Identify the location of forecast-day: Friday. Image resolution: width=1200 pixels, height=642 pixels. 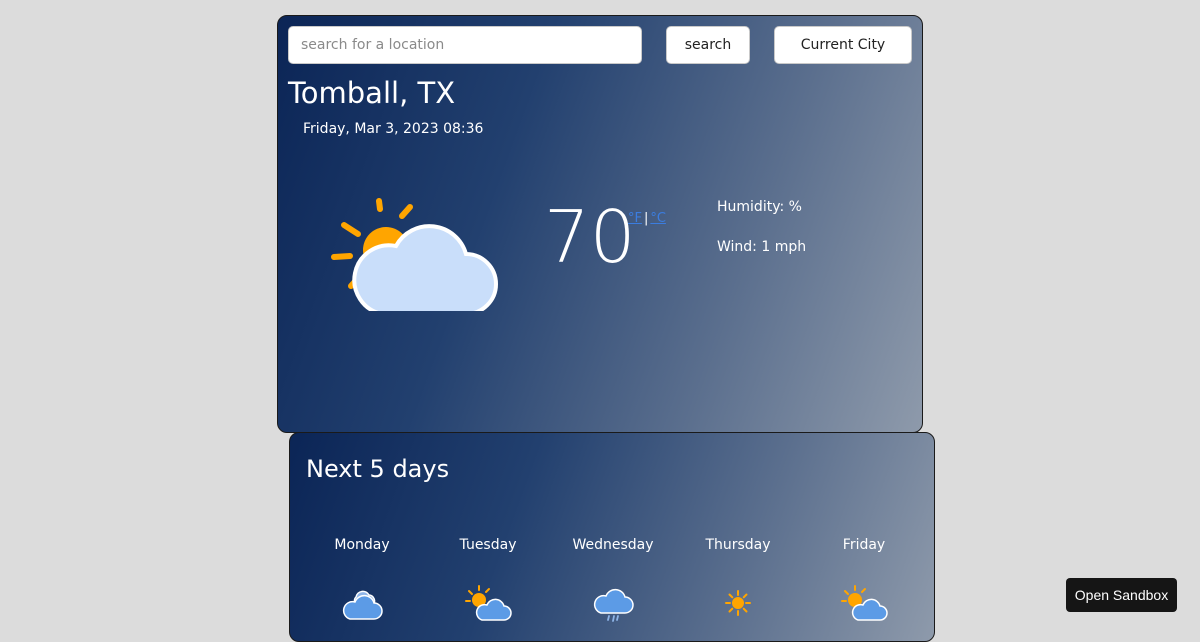
(864, 580).